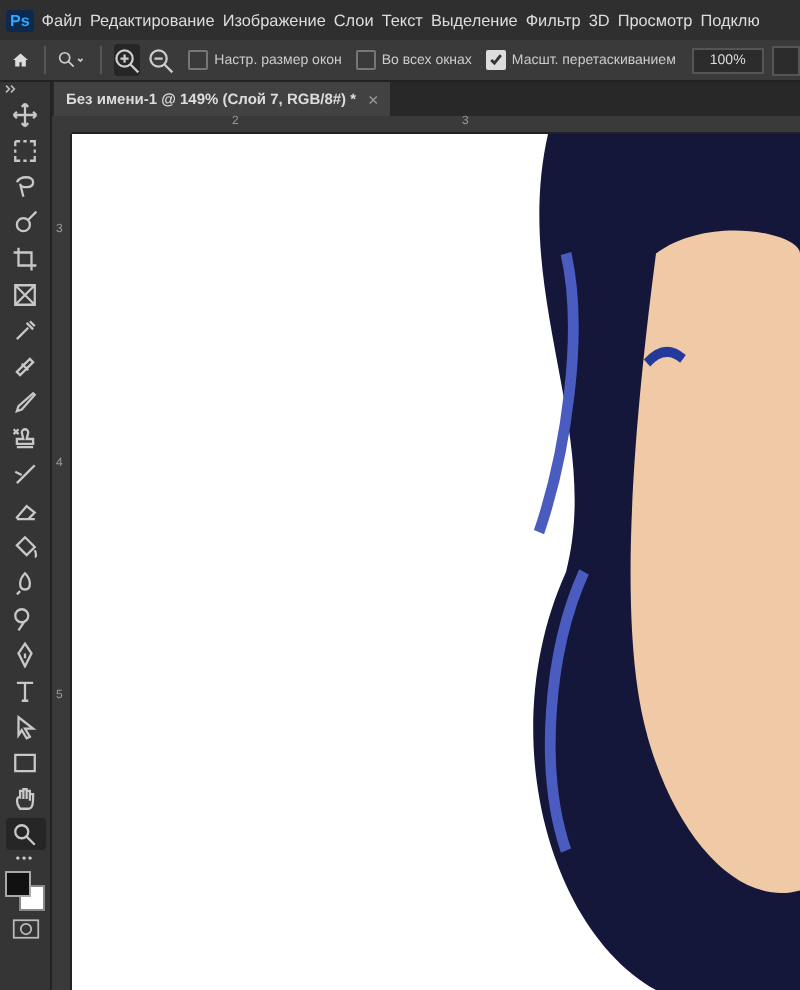 The image size is (800, 990). I want to click on zoom-icon, so click(25, 834).